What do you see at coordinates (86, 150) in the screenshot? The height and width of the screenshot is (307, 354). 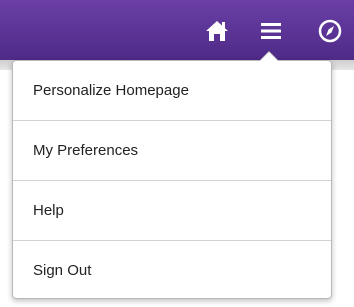 I see `menu-item-label: My Preferences` at bounding box center [86, 150].